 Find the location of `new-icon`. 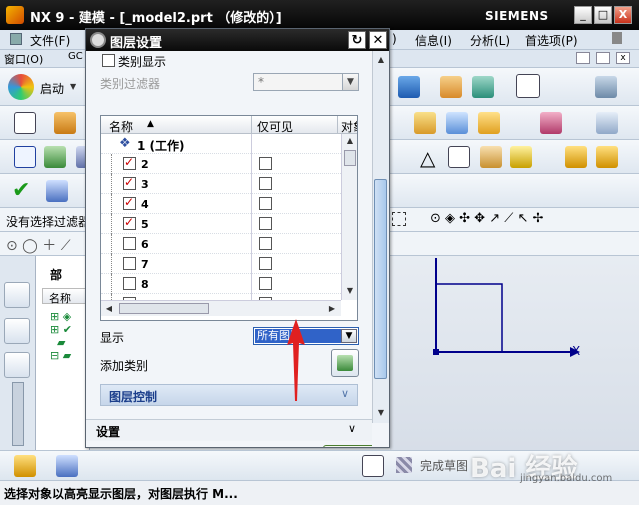

new-icon is located at coordinates (25, 123).